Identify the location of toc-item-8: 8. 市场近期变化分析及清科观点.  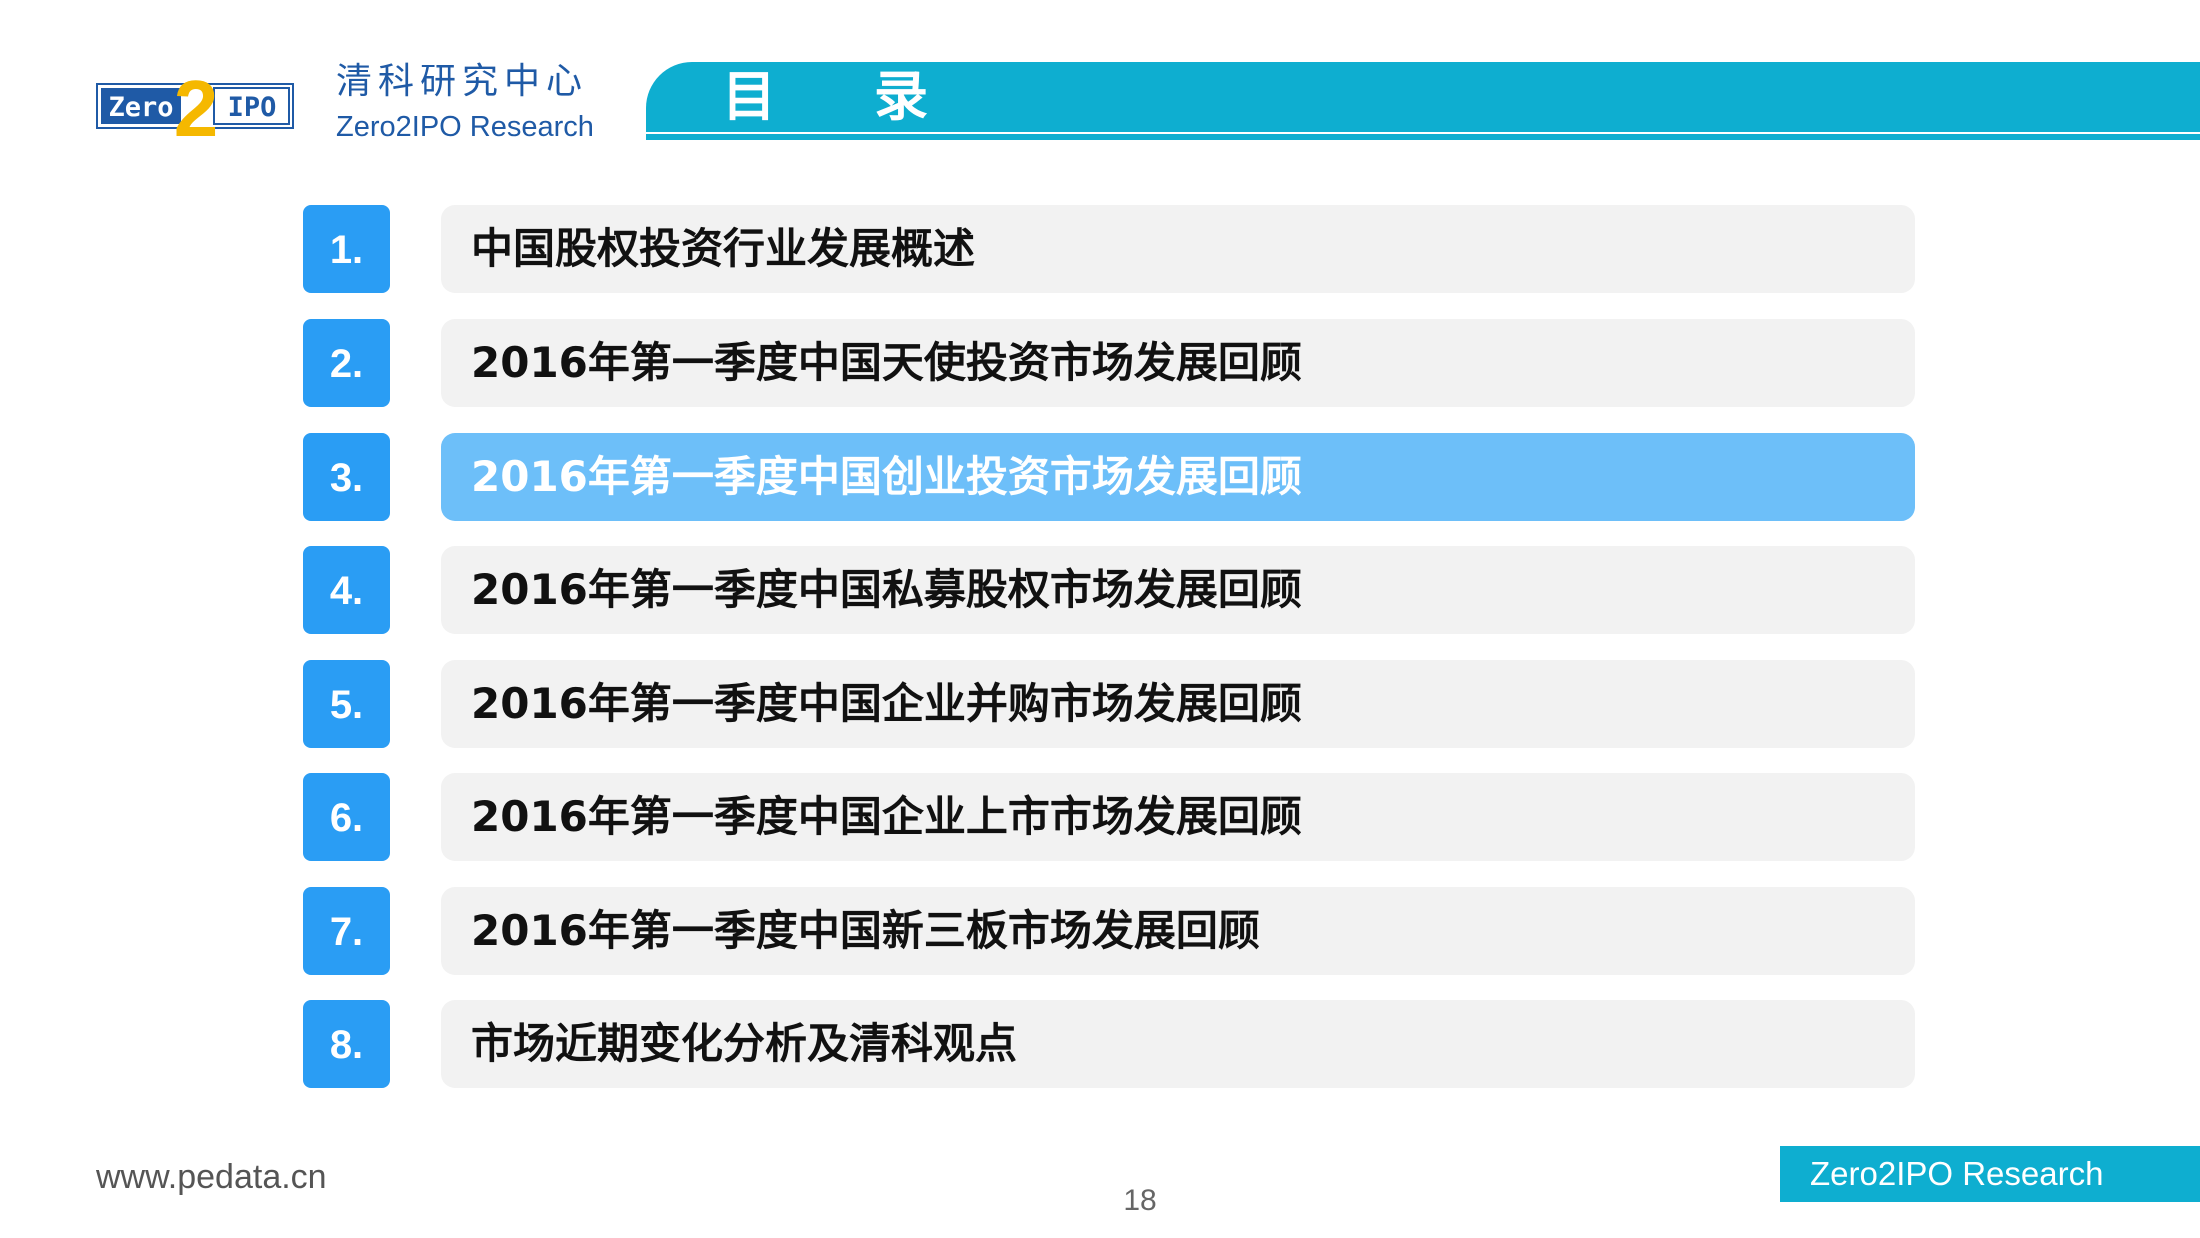
(1109, 1044).